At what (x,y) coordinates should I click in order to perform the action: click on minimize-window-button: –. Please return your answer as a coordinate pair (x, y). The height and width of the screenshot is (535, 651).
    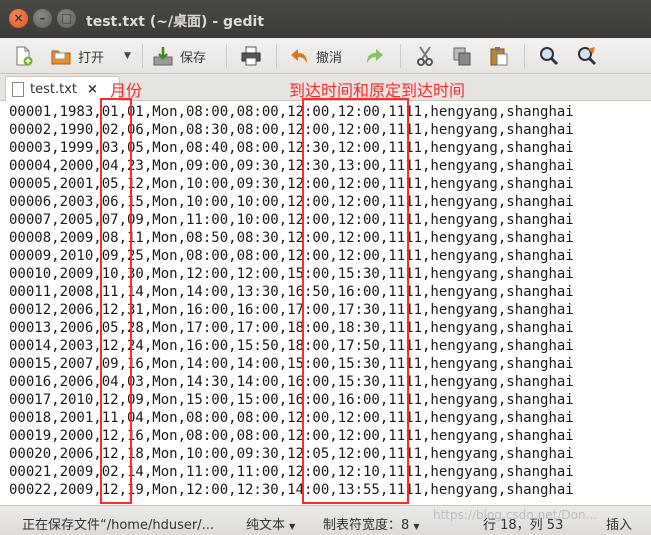
    Looking at the image, I should click on (42, 18).